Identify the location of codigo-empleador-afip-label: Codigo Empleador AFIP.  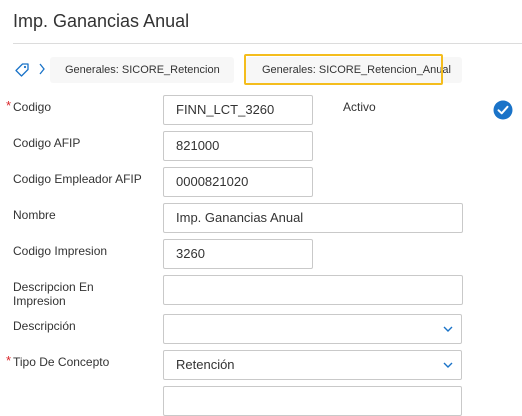
(77, 179).